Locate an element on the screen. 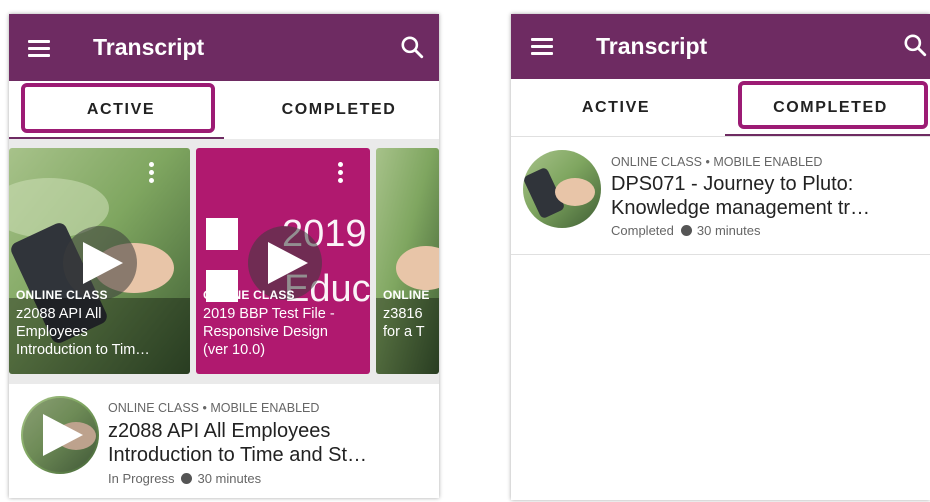 This screenshot has width=930, height=502. card-type: ONLINE is located at coordinates (406, 295).